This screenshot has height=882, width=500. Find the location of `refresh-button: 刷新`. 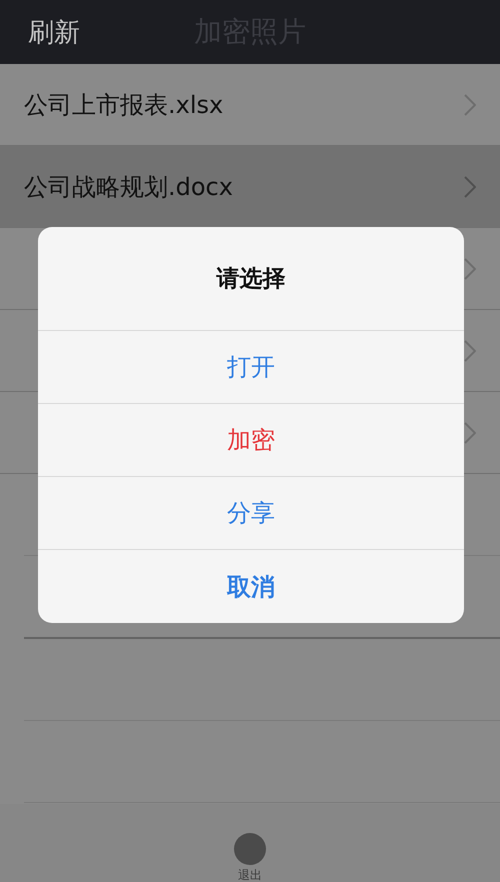

refresh-button: 刷新 is located at coordinates (54, 32).